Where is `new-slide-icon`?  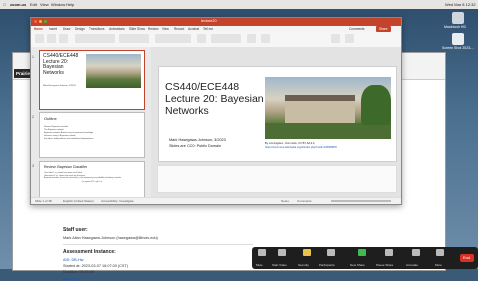
new-slide-icon is located at coordinates (51, 38).